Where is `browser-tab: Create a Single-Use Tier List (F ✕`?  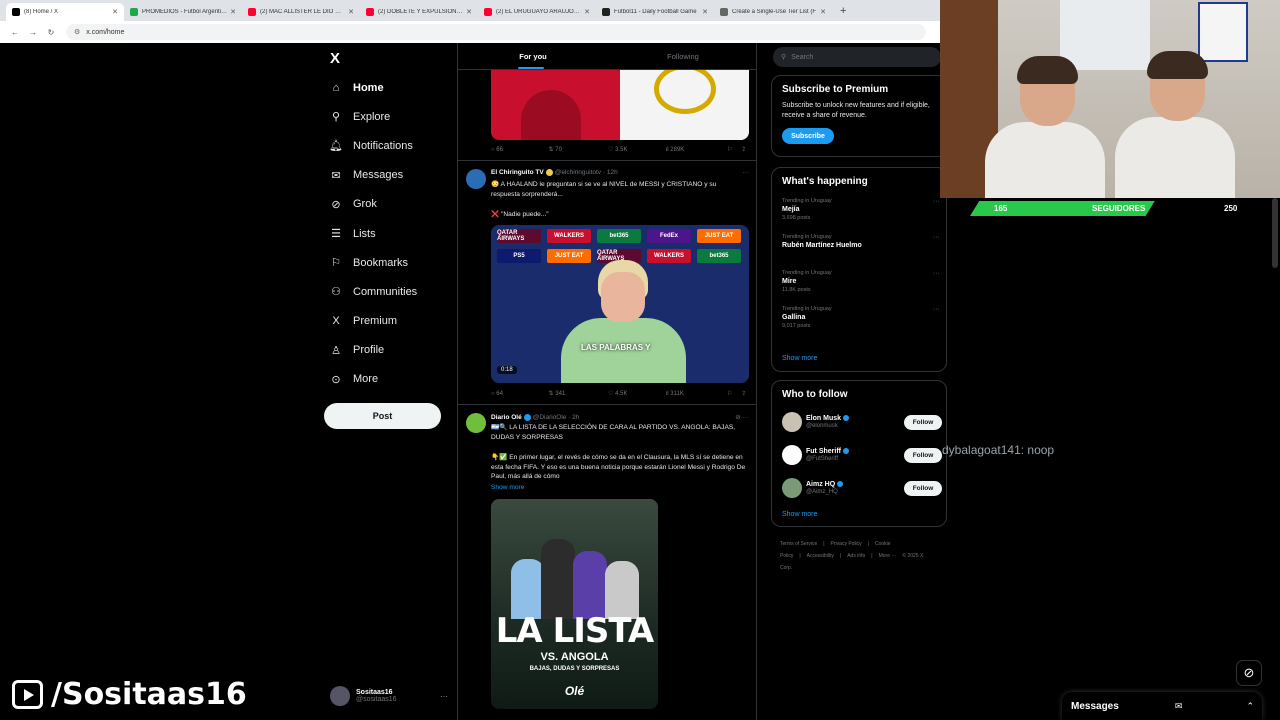 browser-tab: Create a Single-Use Tier List (F ✕ is located at coordinates (773, 12).